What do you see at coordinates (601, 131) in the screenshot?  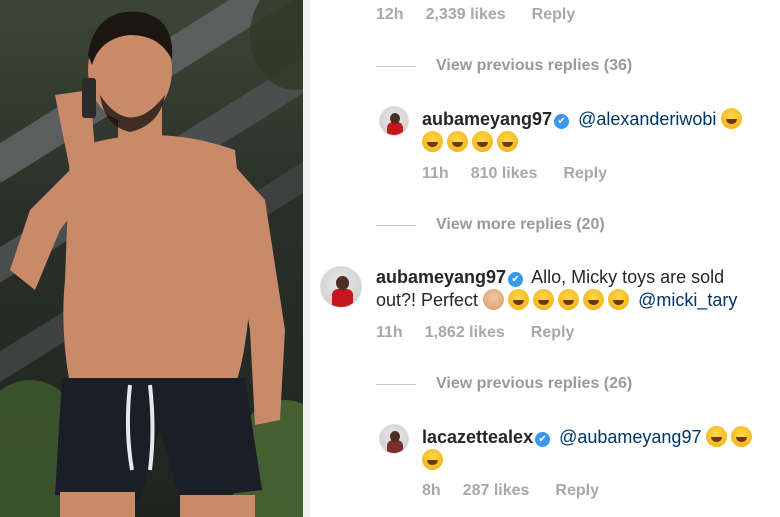 I see `reply-comment: aubameyang97 ✔ @alexanderiwobi` at bounding box center [601, 131].